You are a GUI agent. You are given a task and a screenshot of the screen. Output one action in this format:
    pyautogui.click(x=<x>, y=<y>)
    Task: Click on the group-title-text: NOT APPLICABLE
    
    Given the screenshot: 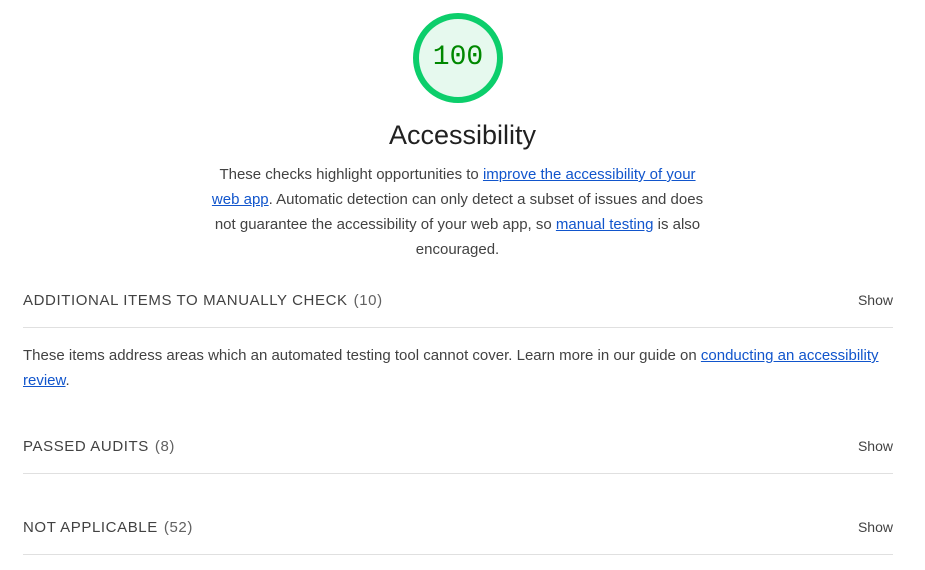 What is the action you would take?
    pyautogui.click(x=90, y=527)
    